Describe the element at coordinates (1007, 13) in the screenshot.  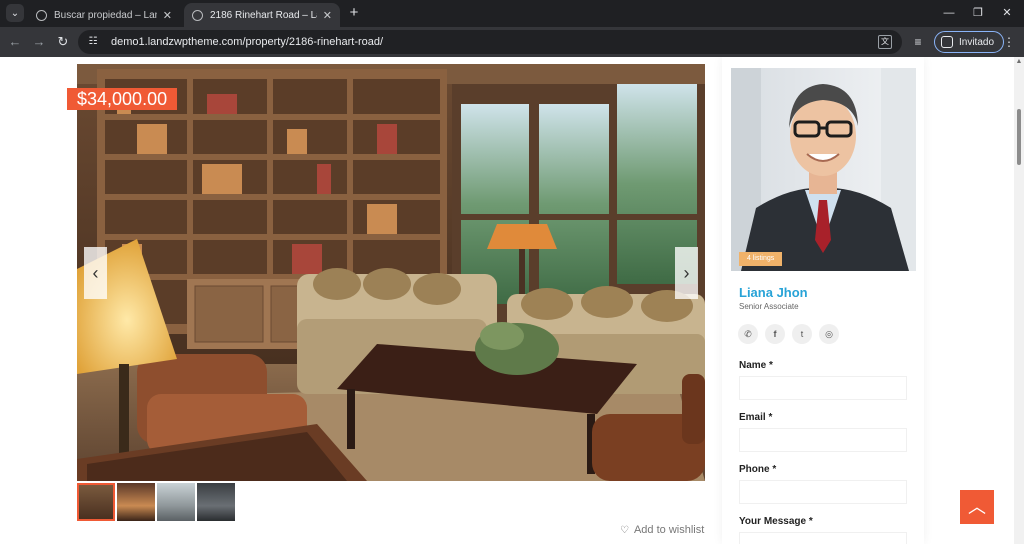
I see `close-window-icon: ✕` at that location.